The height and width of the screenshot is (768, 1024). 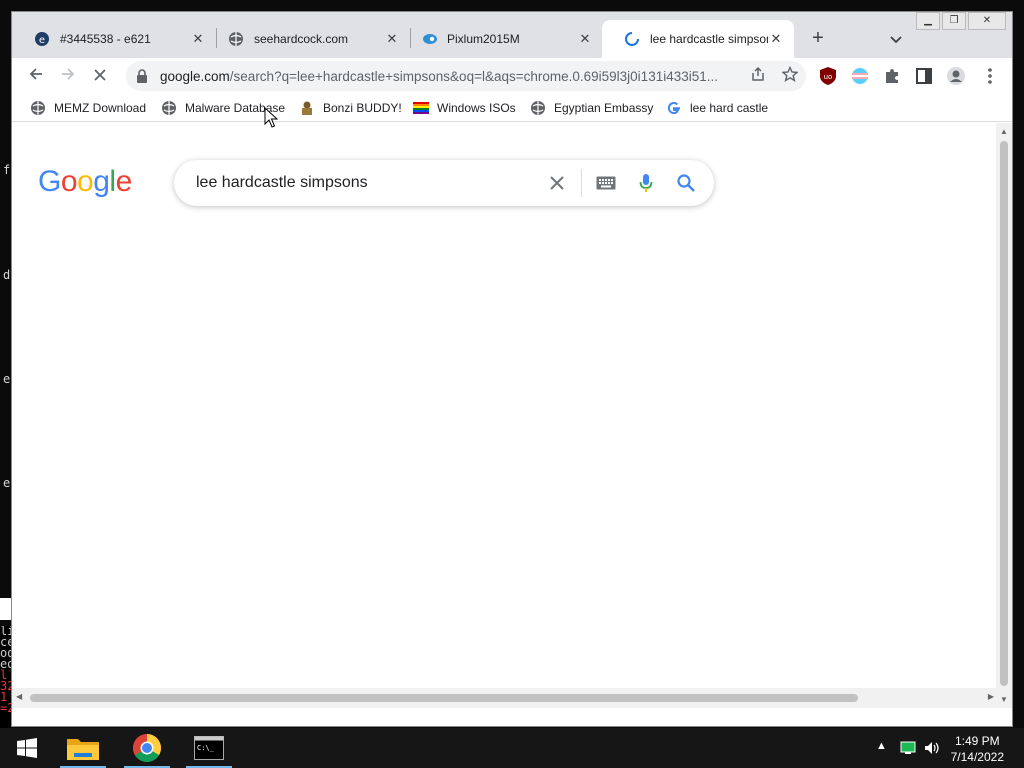 I want to click on keyboard-icon, so click(x=606, y=183).